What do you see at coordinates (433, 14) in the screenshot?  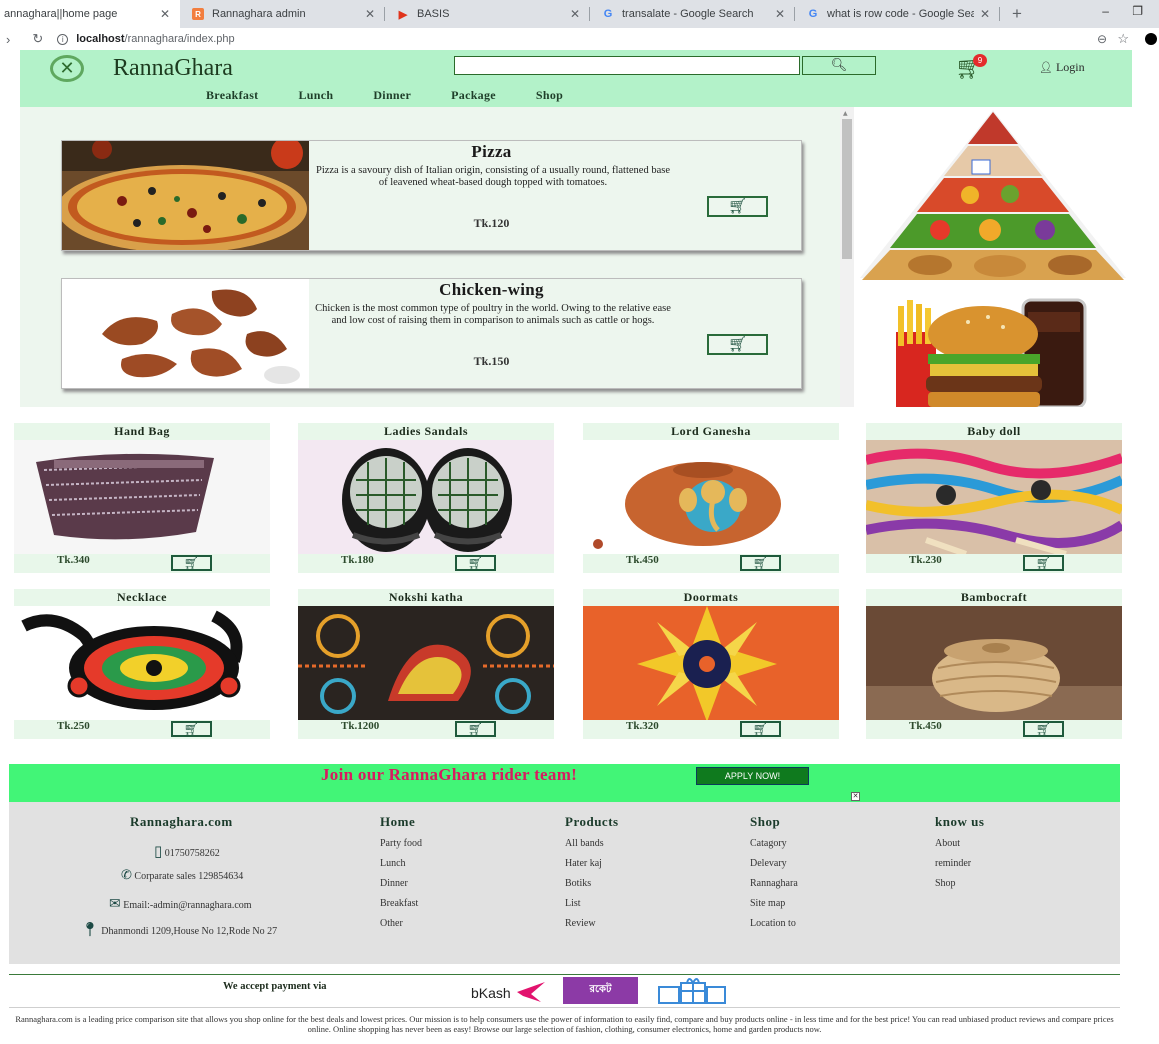 I see `tab-title: BASIS` at bounding box center [433, 14].